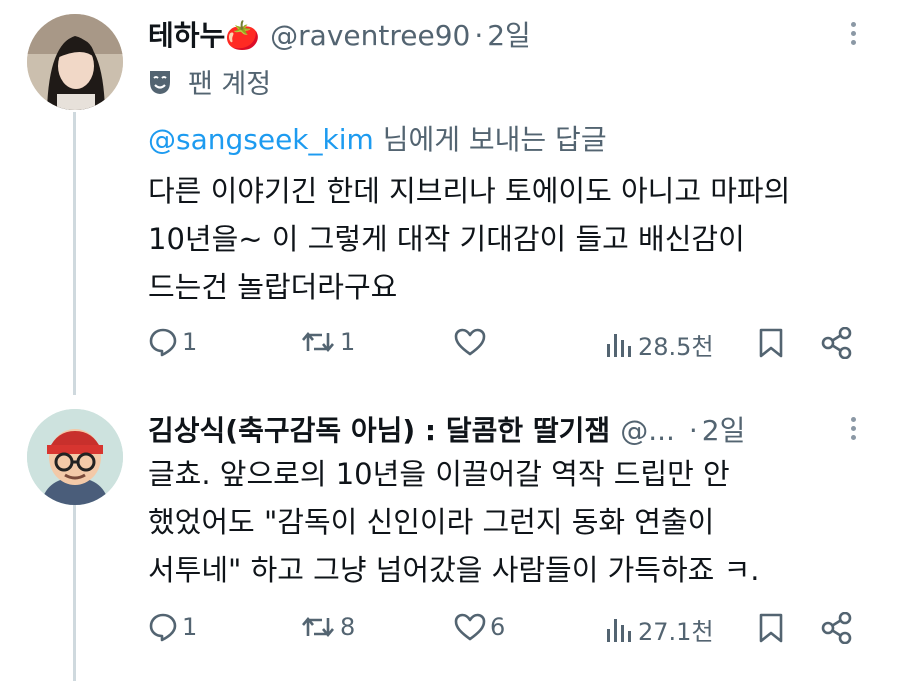  I want to click on tweet-text-line: 다른 이야기긴 한데 지브리나 토에이도 아니고 마파의, so click(469, 191).